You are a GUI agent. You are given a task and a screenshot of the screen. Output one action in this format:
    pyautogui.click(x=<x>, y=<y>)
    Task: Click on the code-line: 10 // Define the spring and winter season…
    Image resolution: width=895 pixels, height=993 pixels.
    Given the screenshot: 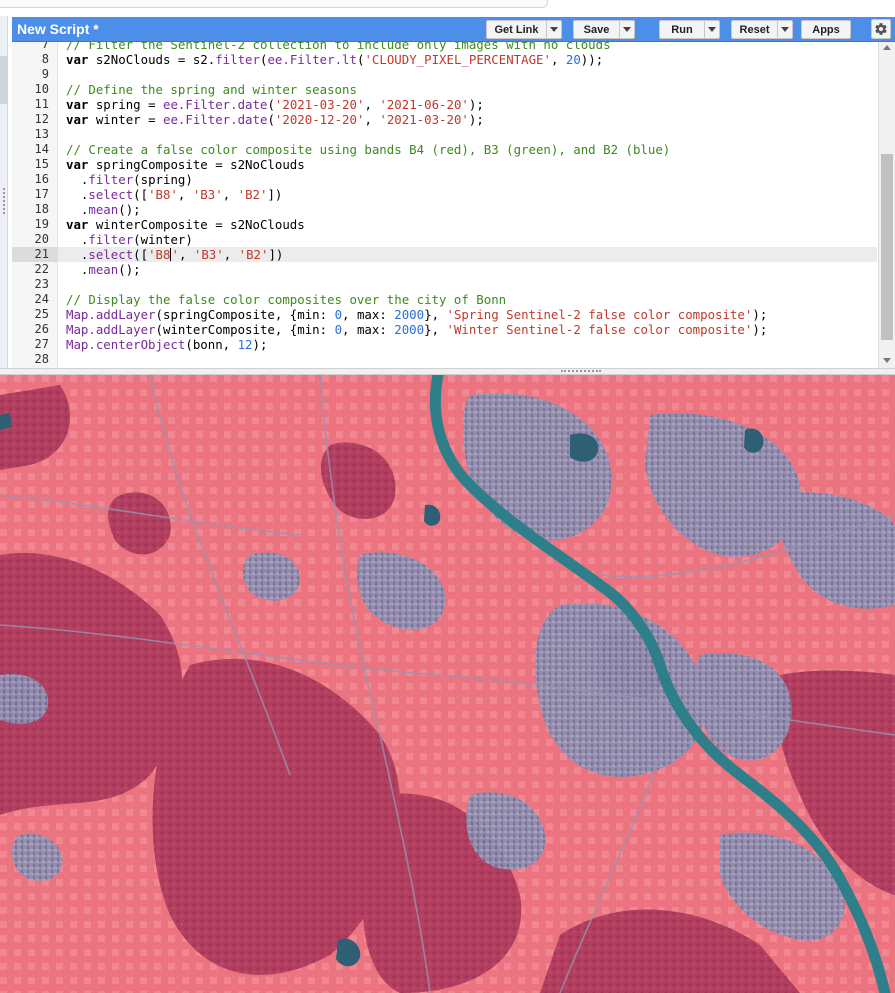 What is the action you would take?
    pyautogui.click(x=444, y=89)
    